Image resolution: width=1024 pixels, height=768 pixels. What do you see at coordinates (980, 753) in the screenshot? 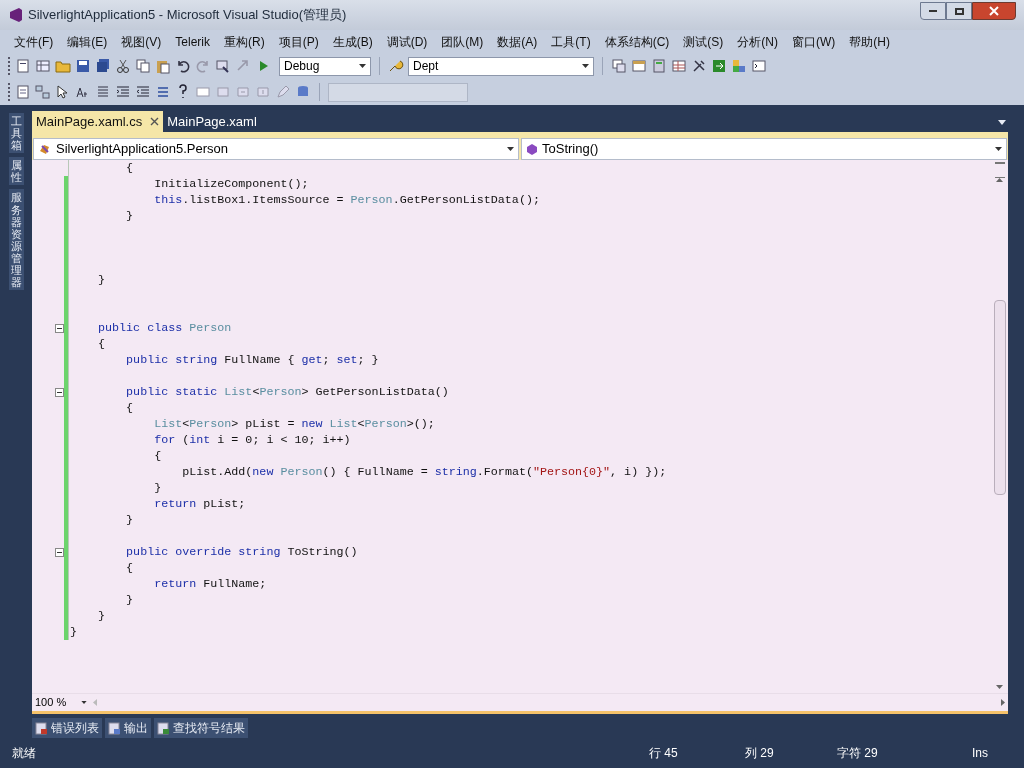
I see `insert-mode: Ins` at bounding box center [980, 753].